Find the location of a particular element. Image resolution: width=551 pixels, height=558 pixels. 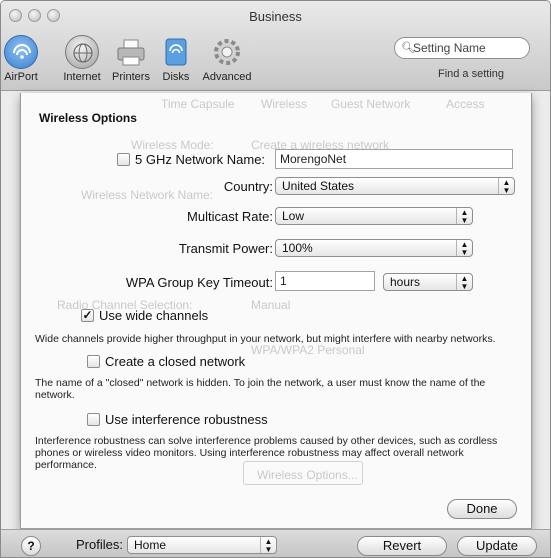

transmit-power-label: Transmit Power: is located at coordinates (225, 248).